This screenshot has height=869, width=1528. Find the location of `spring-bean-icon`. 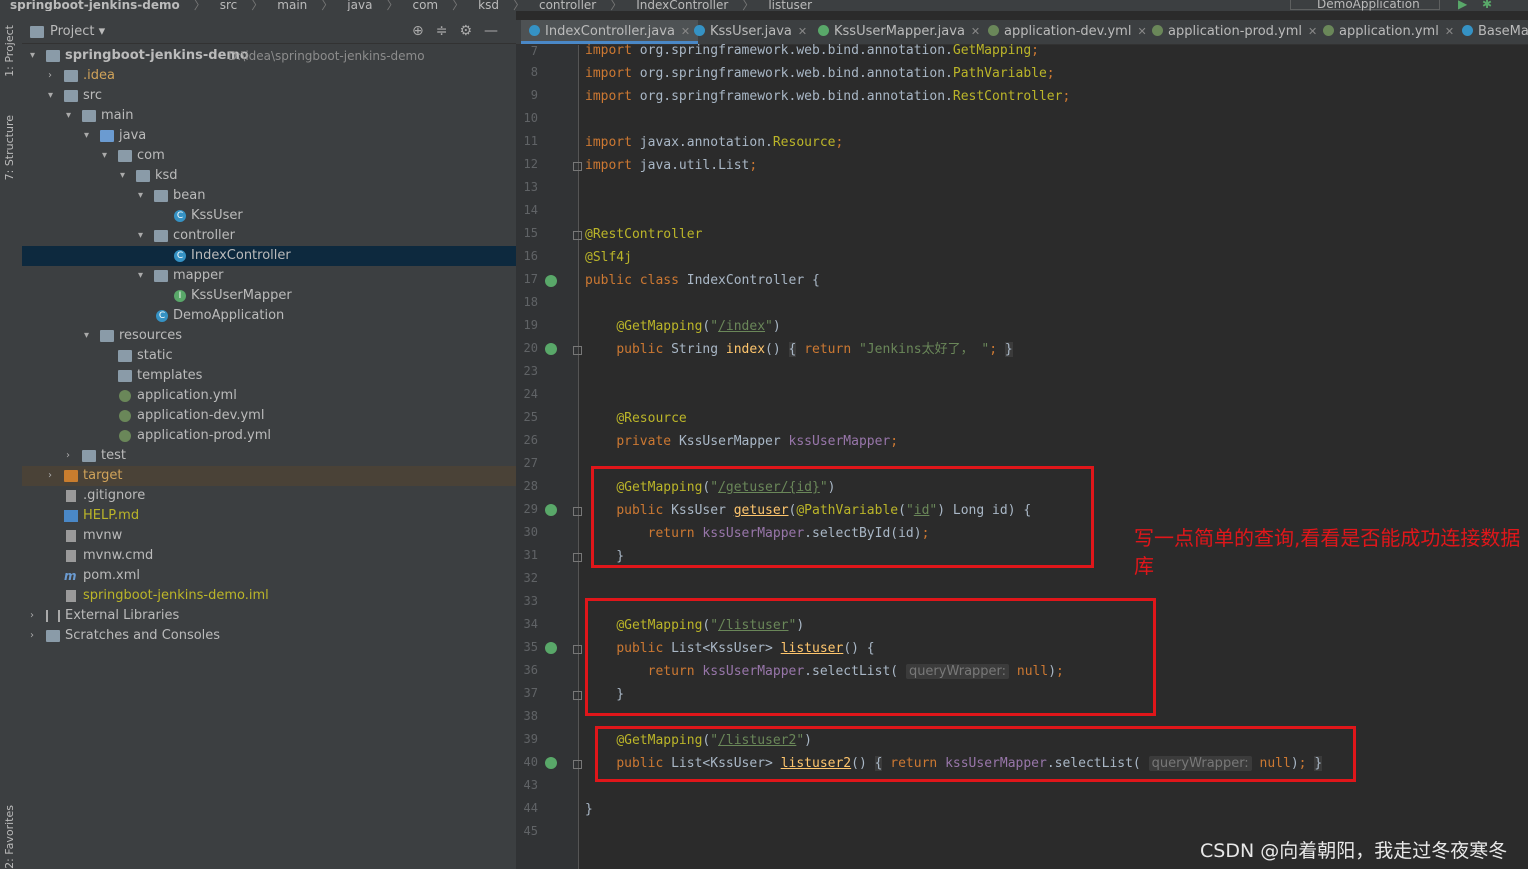

spring-bean-icon is located at coordinates (551, 281).